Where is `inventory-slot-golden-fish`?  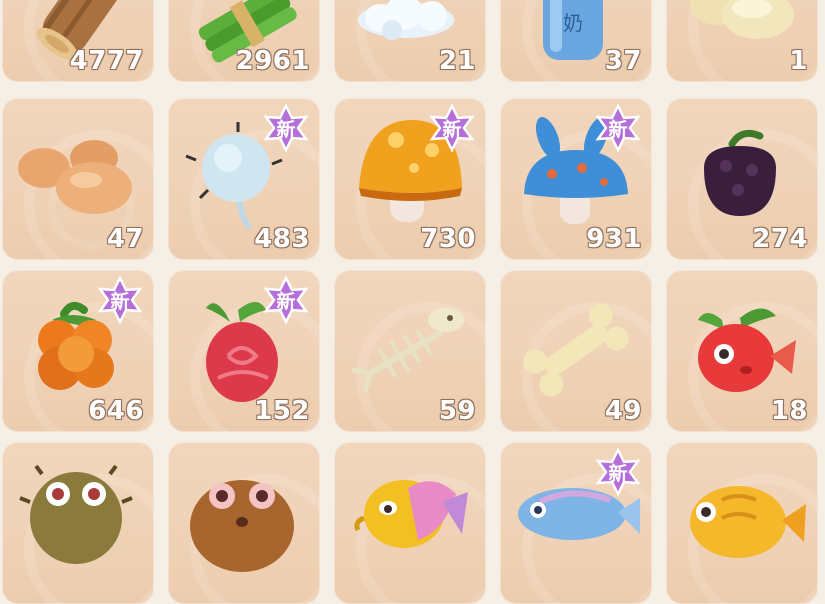
inventory-slot-golden-fish is located at coordinates (742, 523).